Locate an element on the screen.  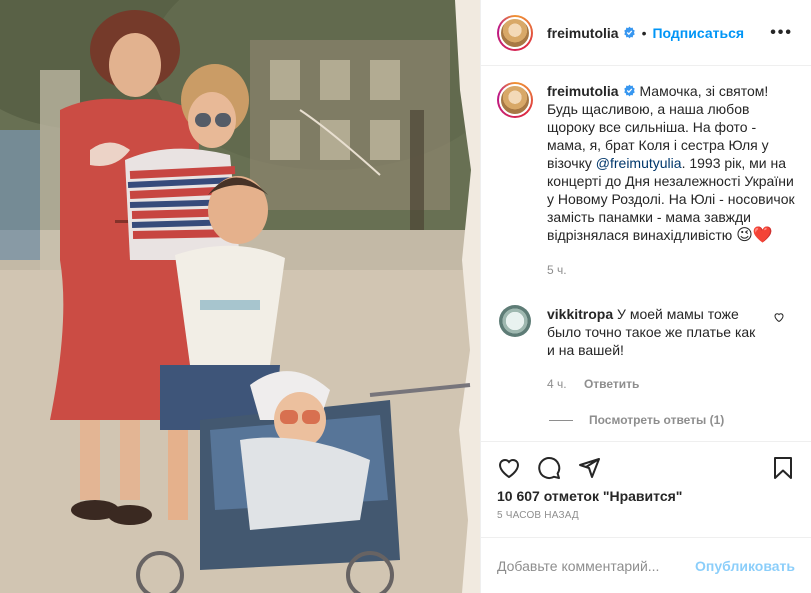
post-actions: 10 607 отметок "Нравится" 5 часов назад is located at coordinates (646, 481).